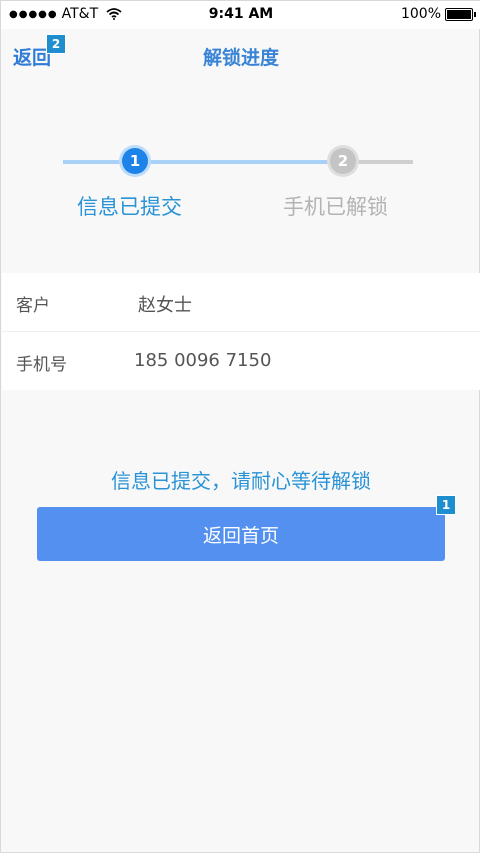 This screenshot has width=480, height=853. What do you see at coordinates (135, 161) in the screenshot?
I see `step-1-indicator: 1` at bounding box center [135, 161].